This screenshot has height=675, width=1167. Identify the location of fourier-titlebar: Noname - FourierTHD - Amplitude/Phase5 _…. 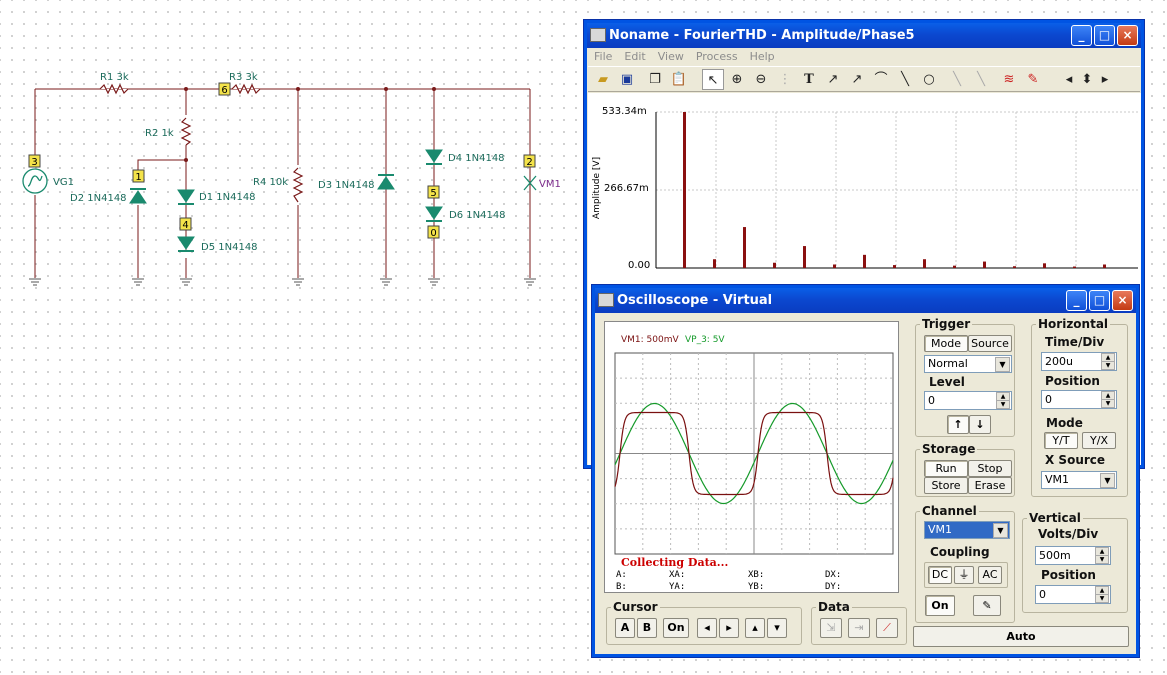
(864, 35).